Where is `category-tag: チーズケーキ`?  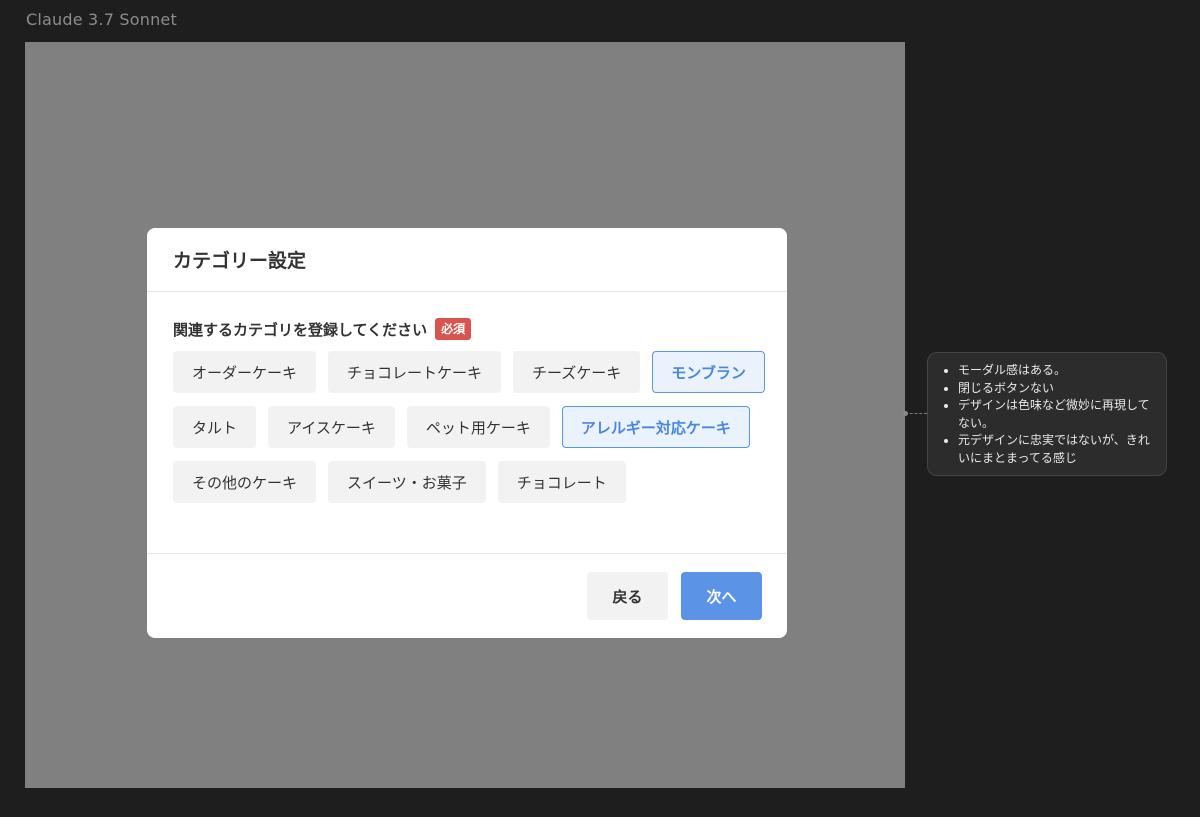 category-tag: チーズケーキ is located at coordinates (577, 372).